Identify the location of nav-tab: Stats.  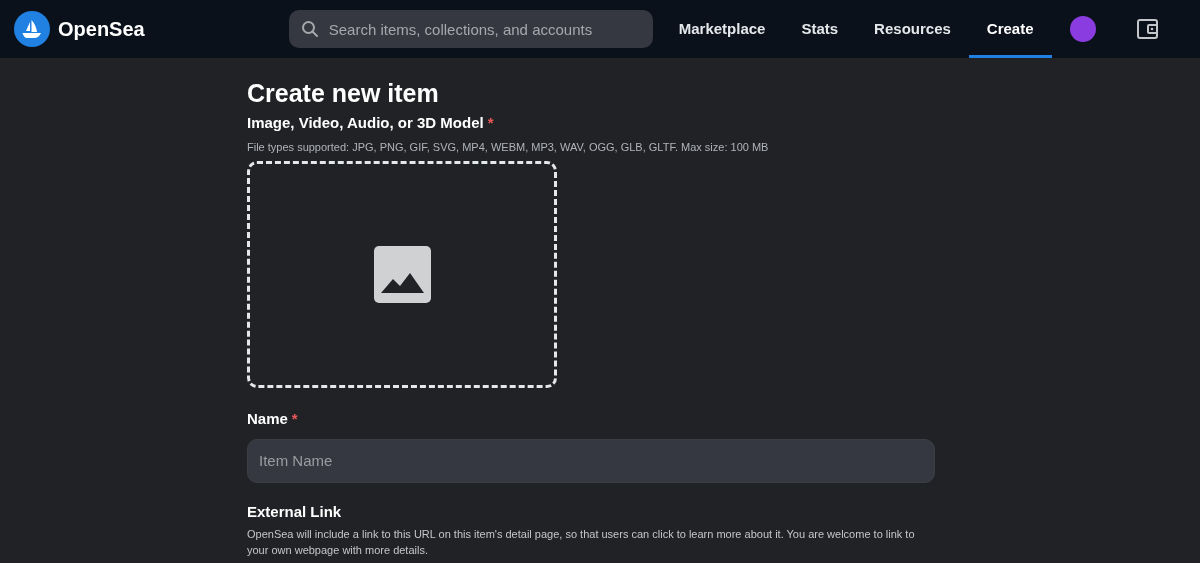
(820, 29).